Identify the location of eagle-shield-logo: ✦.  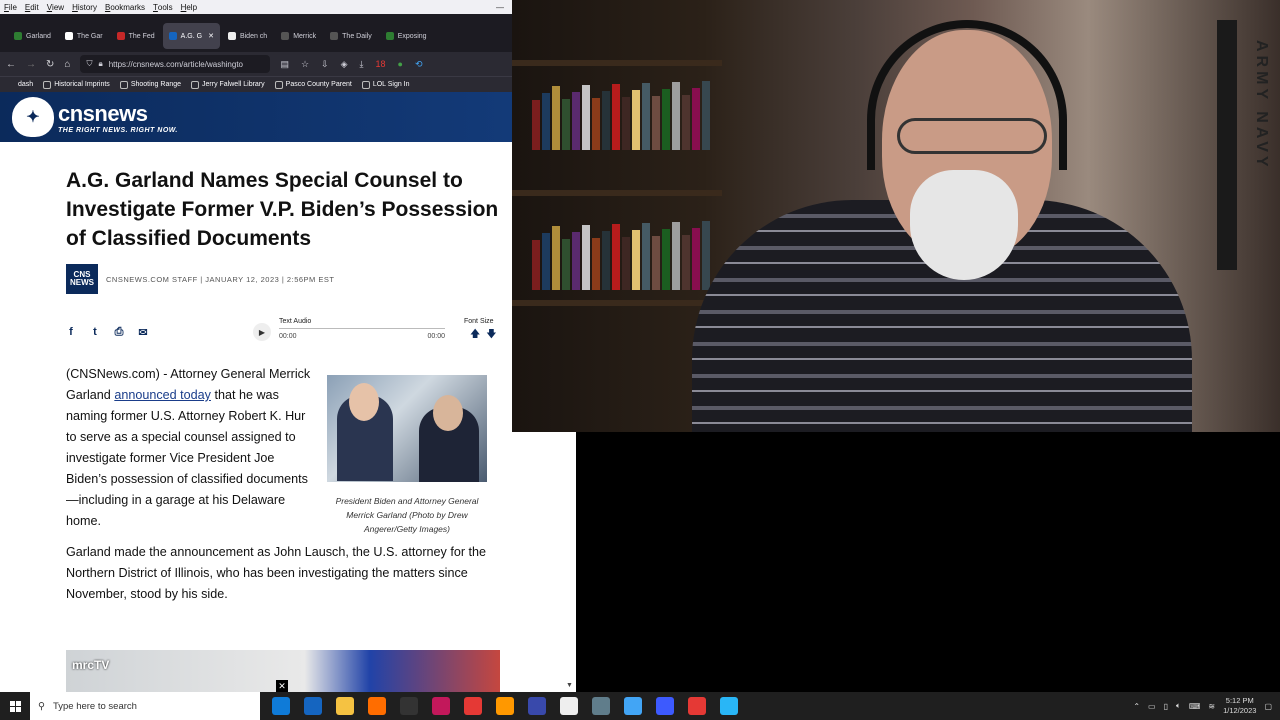
(33, 117).